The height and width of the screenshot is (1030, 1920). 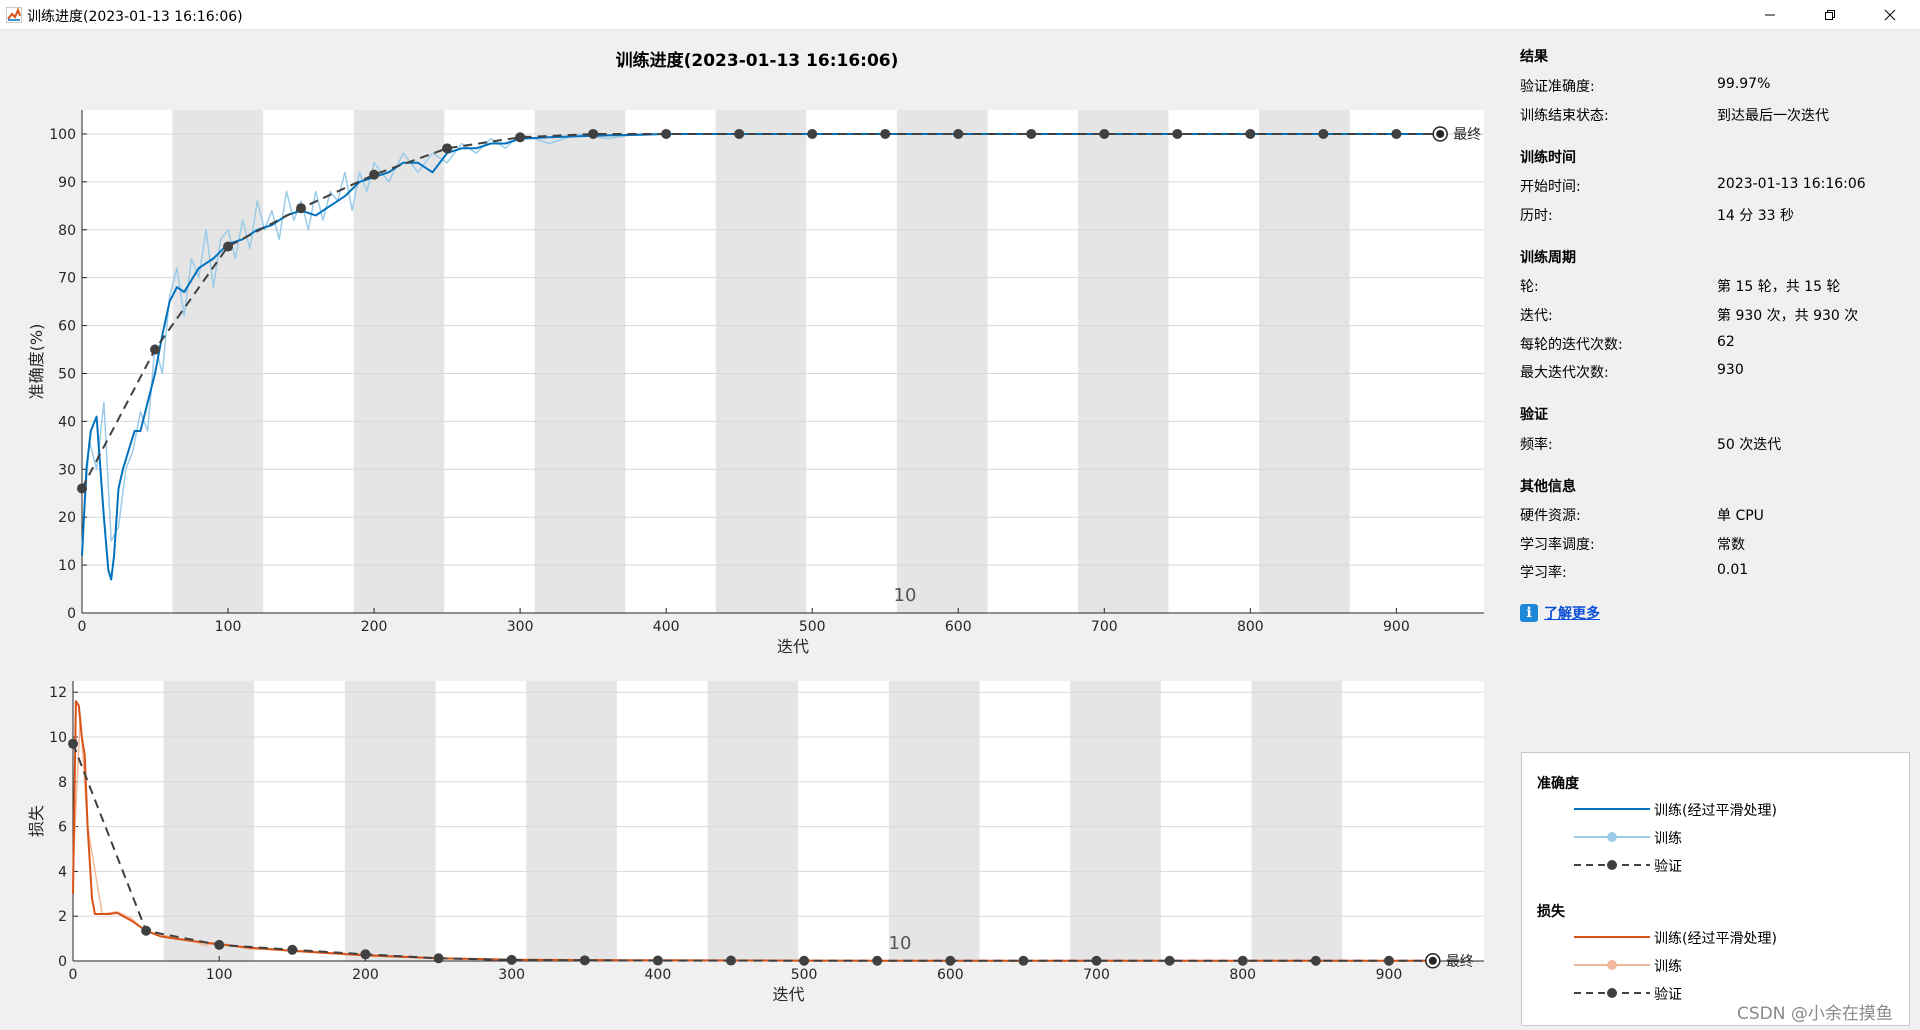 What do you see at coordinates (62, 828) in the screenshot?
I see `loss-y-tick-label: 6` at bounding box center [62, 828].